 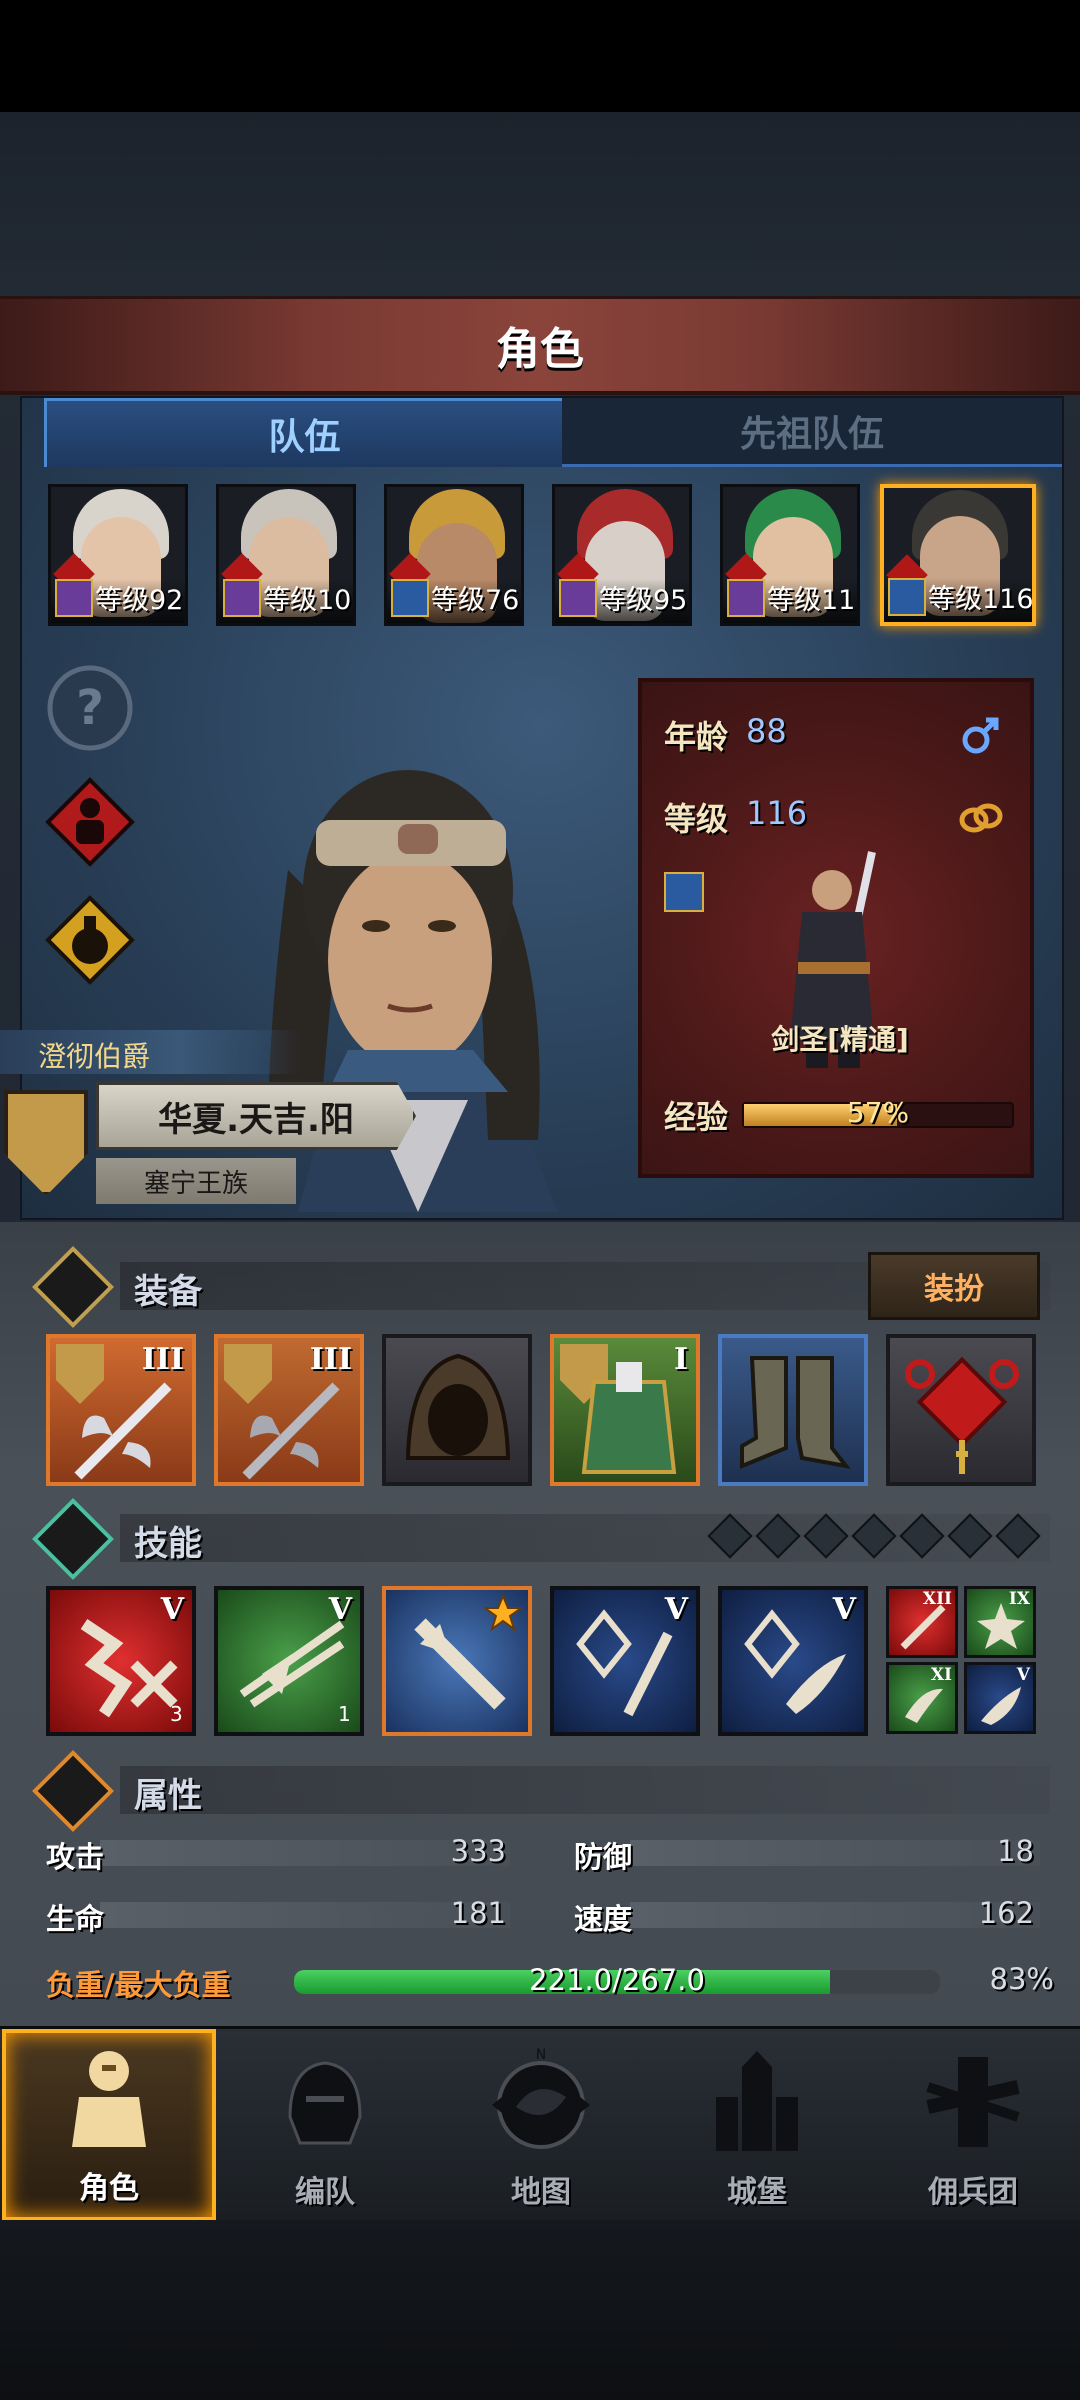 I want to click on noble-title: 澄彻伯爵, so click(x=94, y=1056).